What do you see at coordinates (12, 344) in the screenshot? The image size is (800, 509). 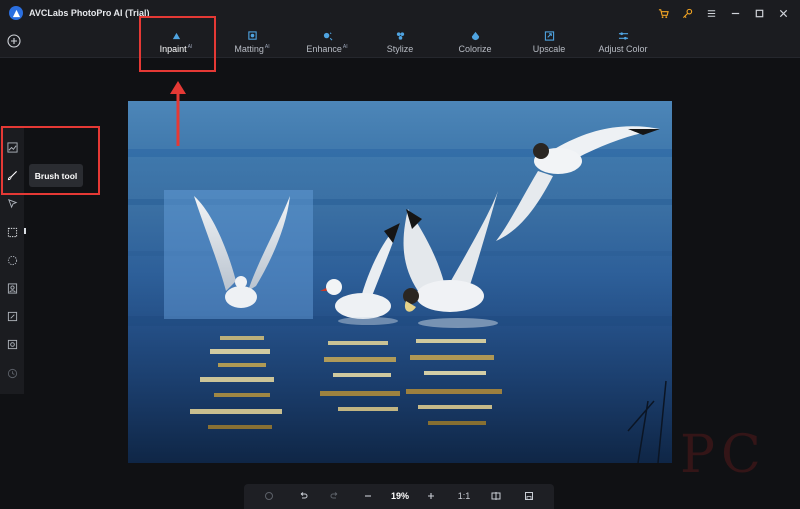 I see `object-select-icon` at bounding box center [12, 344].